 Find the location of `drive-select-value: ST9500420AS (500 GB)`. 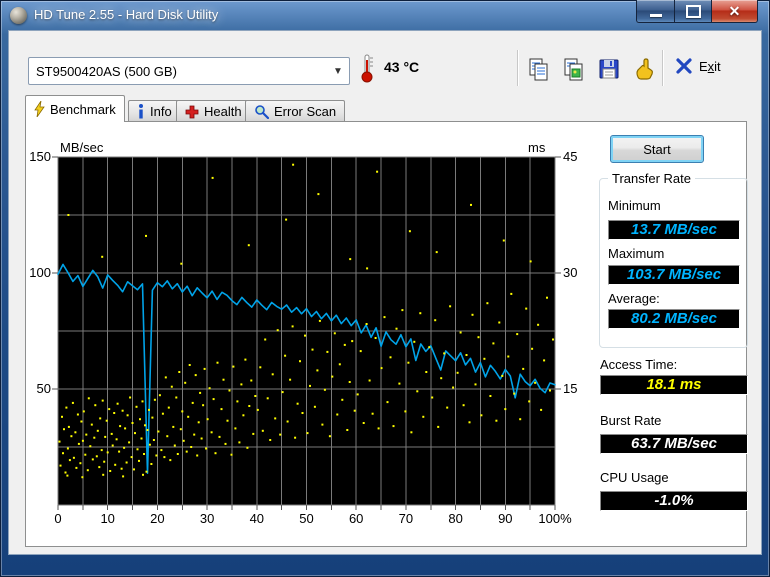

drive-select-value: ST9500420AS (500 GB) is located at coordinates (106, 71).